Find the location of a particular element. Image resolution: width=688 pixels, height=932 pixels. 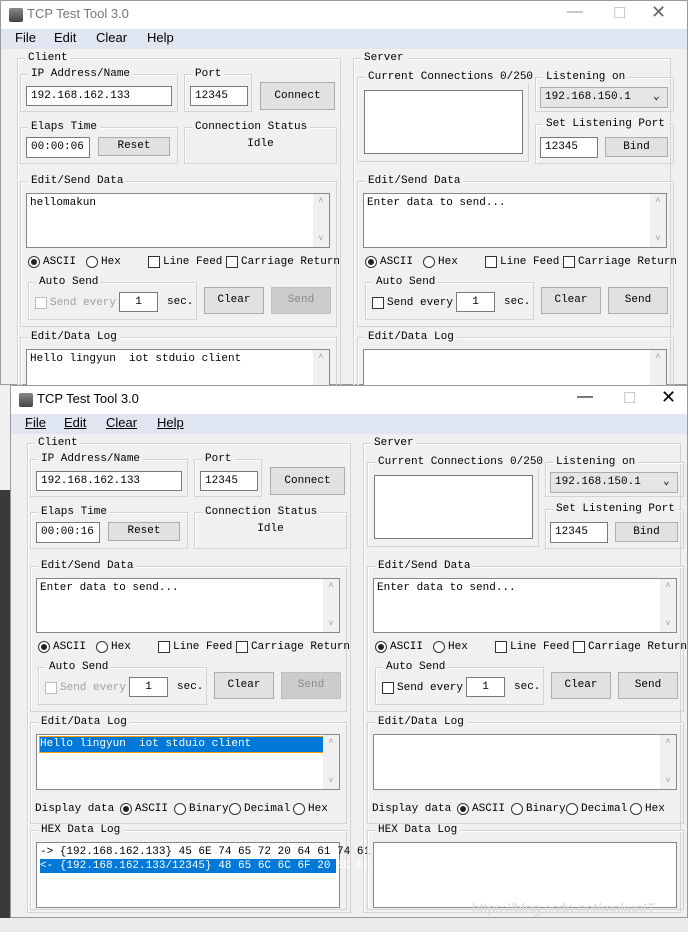

hex-log-list is located at coordinates (525, 875).